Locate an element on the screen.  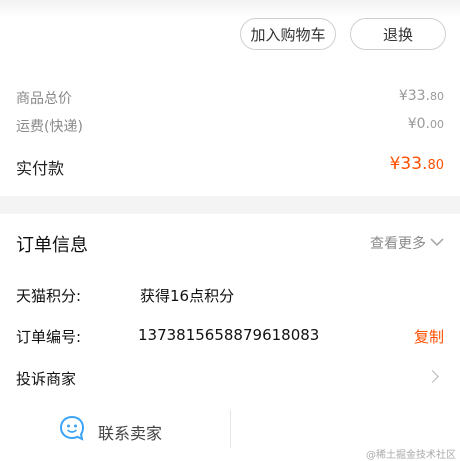
goods-total-value: ¥33.80 is located at coordinates (421, 96).